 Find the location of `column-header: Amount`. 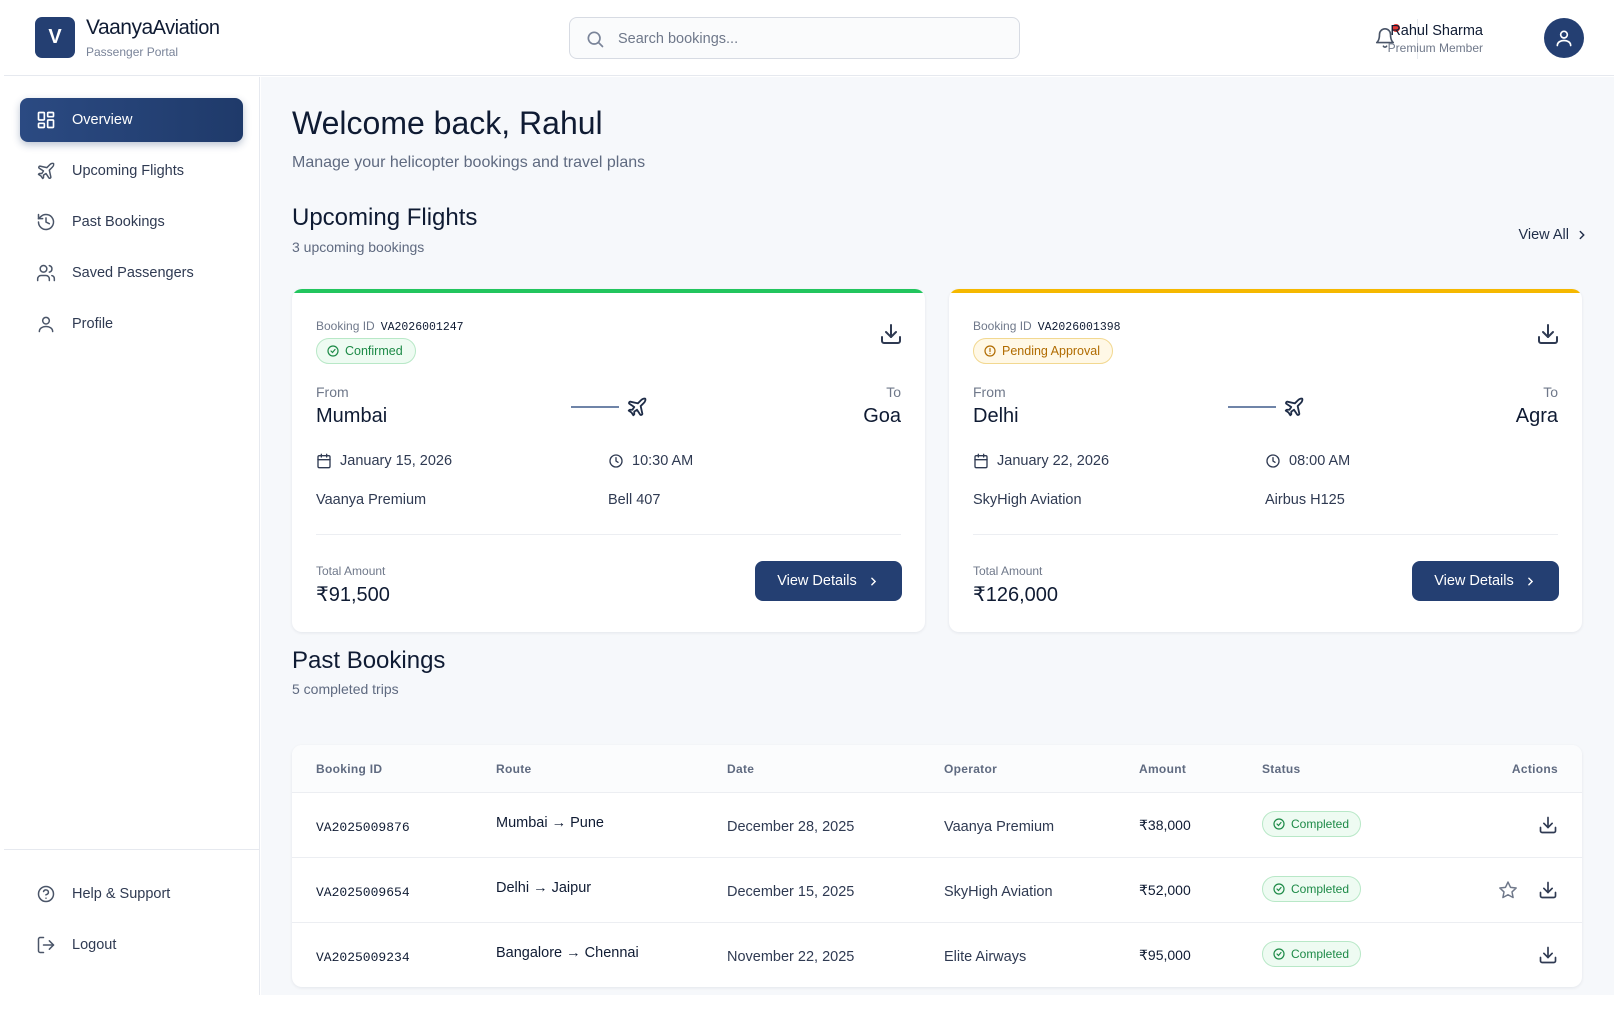

column-header: Amount is located at coordinates (1163, 769).